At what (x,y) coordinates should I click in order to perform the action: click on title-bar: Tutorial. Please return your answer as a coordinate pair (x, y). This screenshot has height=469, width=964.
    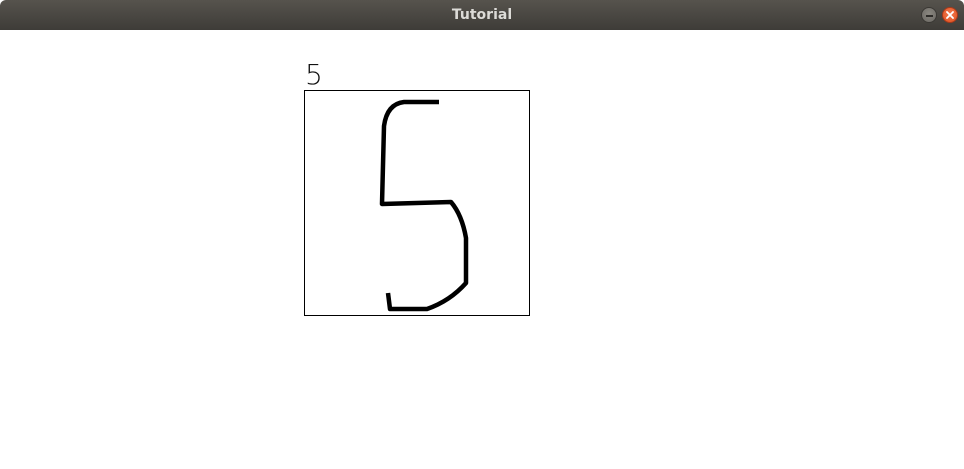
    Looking at the image, I should click on (482, 15).